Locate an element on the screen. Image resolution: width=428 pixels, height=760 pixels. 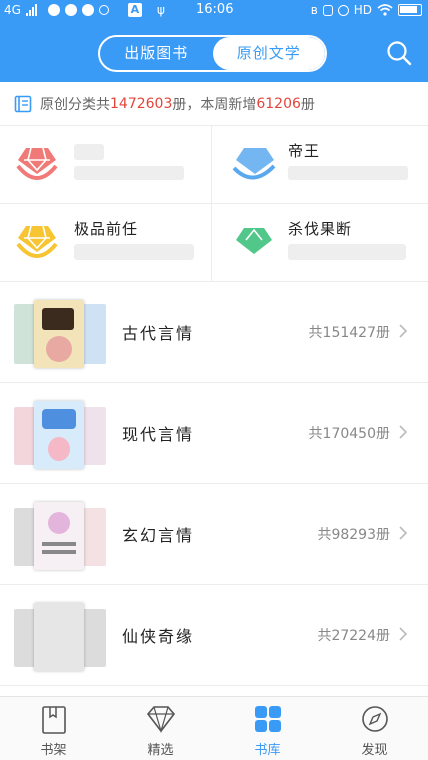
category-title: 仙侠奇缘 is located at coordinates (158, 636).